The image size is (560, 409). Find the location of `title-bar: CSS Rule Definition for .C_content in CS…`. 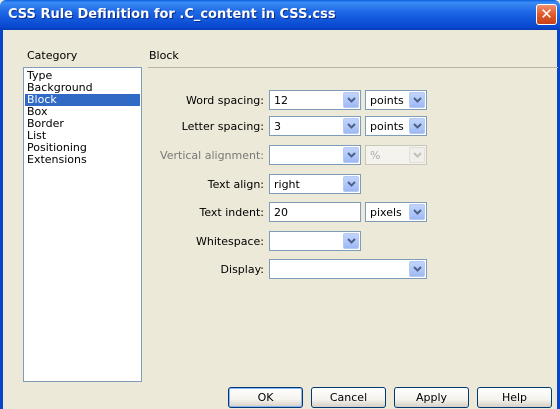

title-bar: CSS Rule Definition for .C_content in CS… is located at coordinates (280, 15).